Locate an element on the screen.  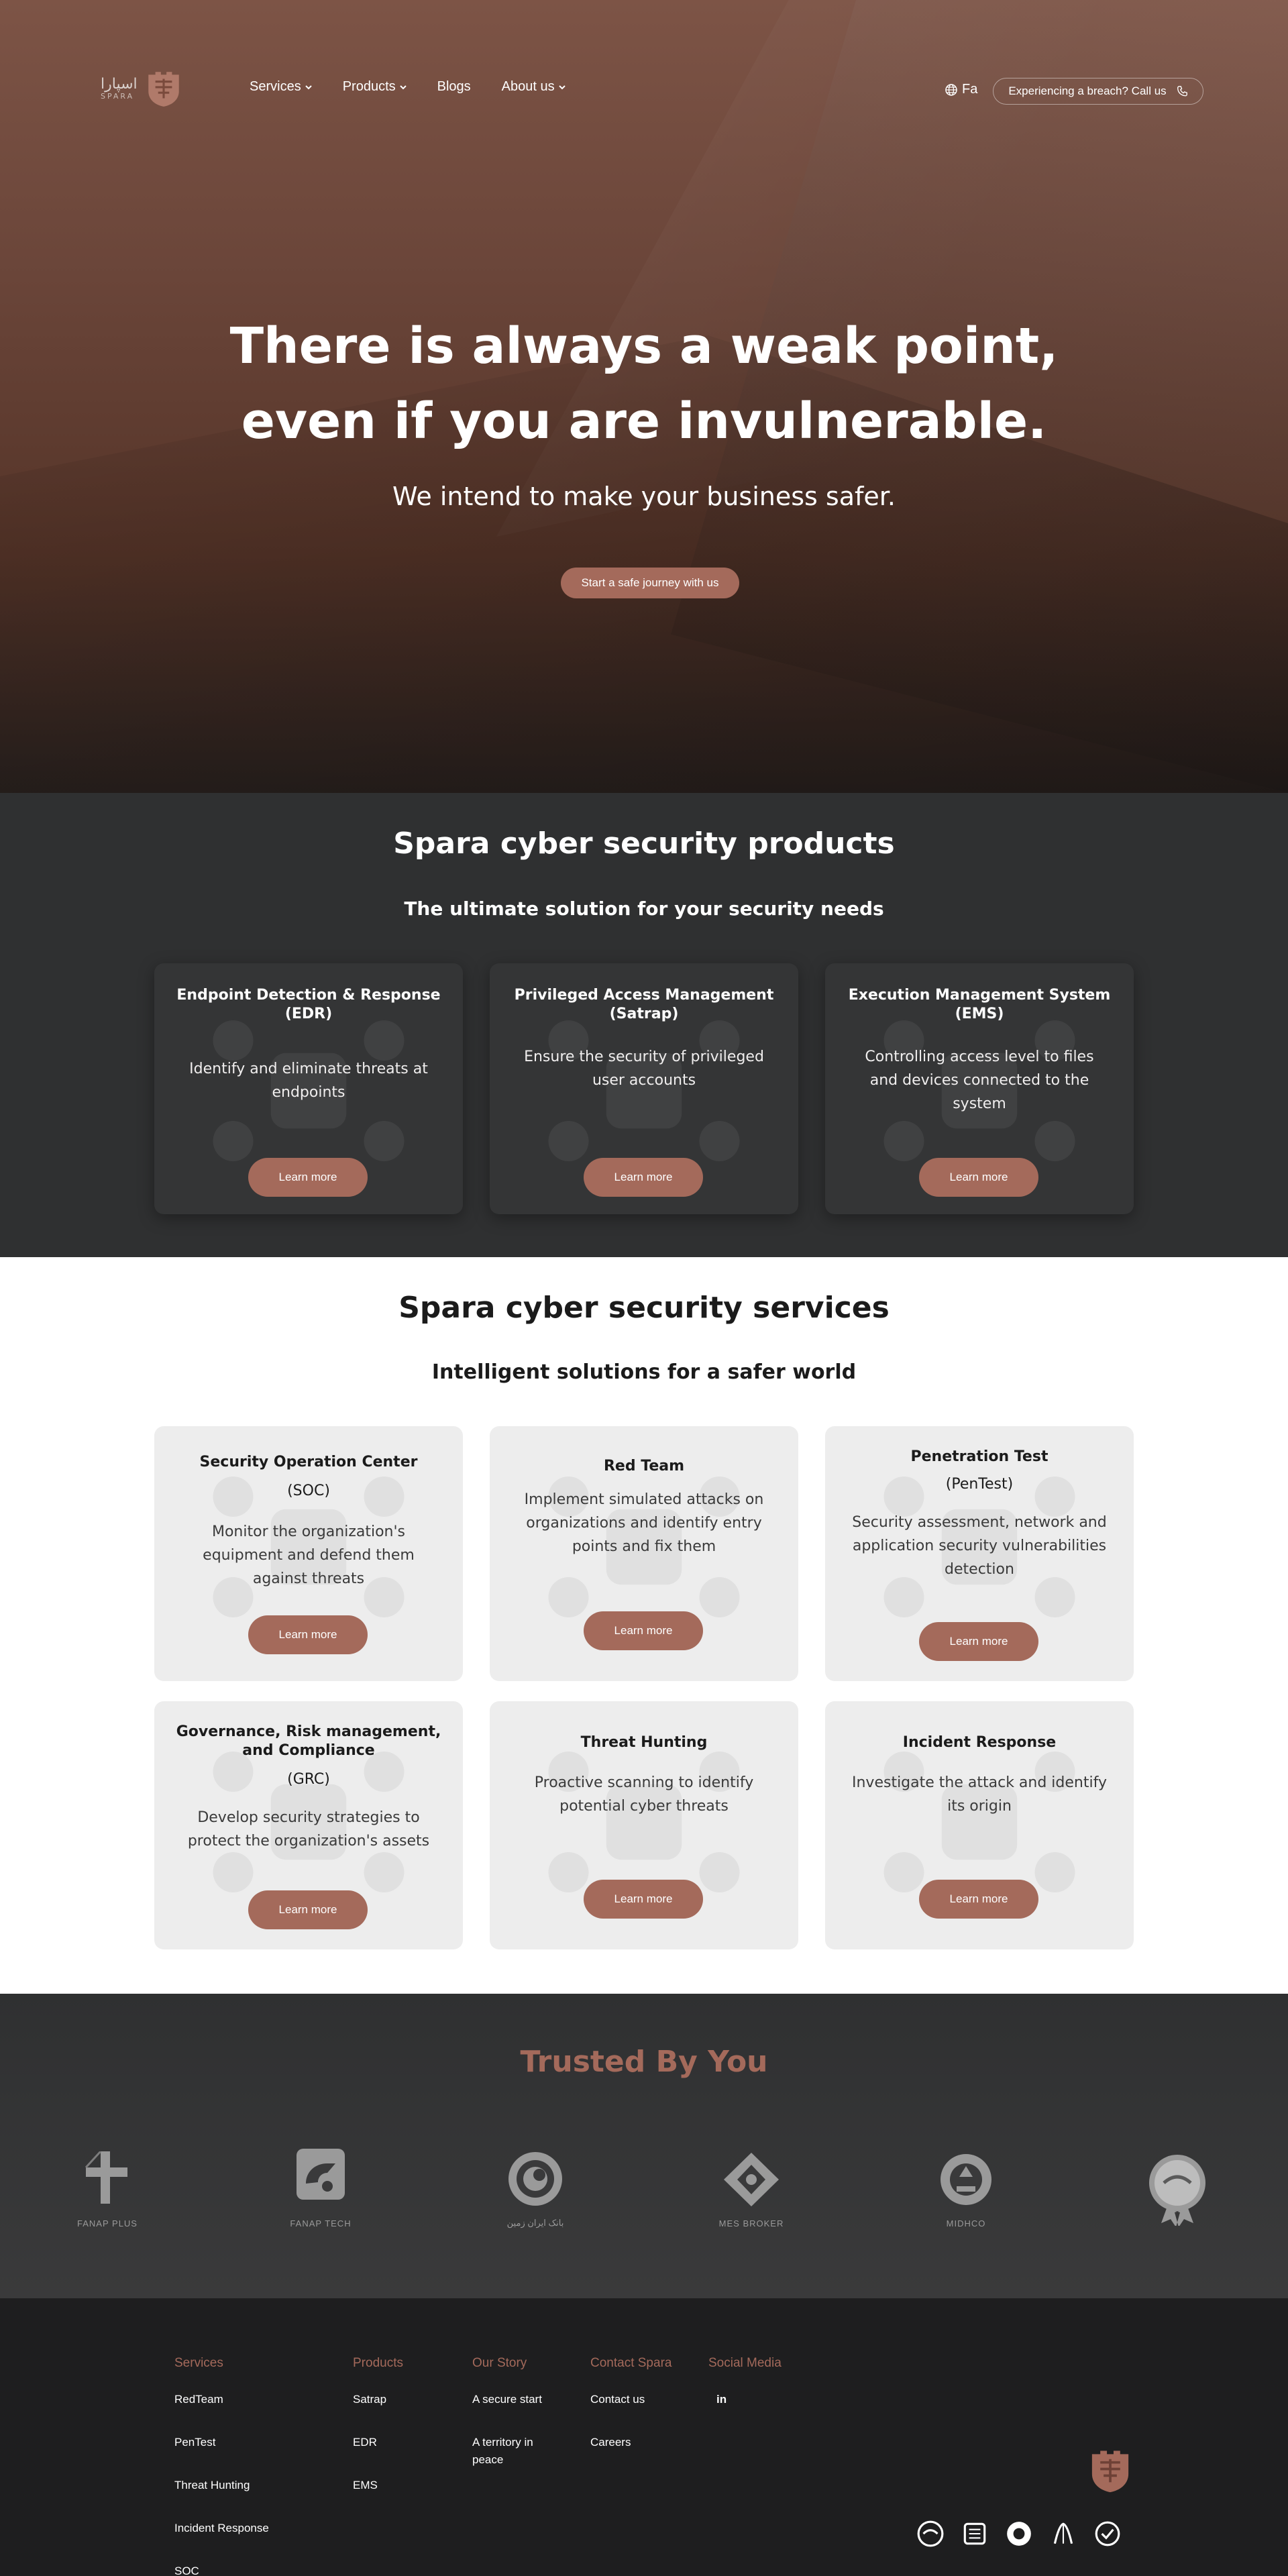
menu-label: Services is located at coordinates (275, 86).